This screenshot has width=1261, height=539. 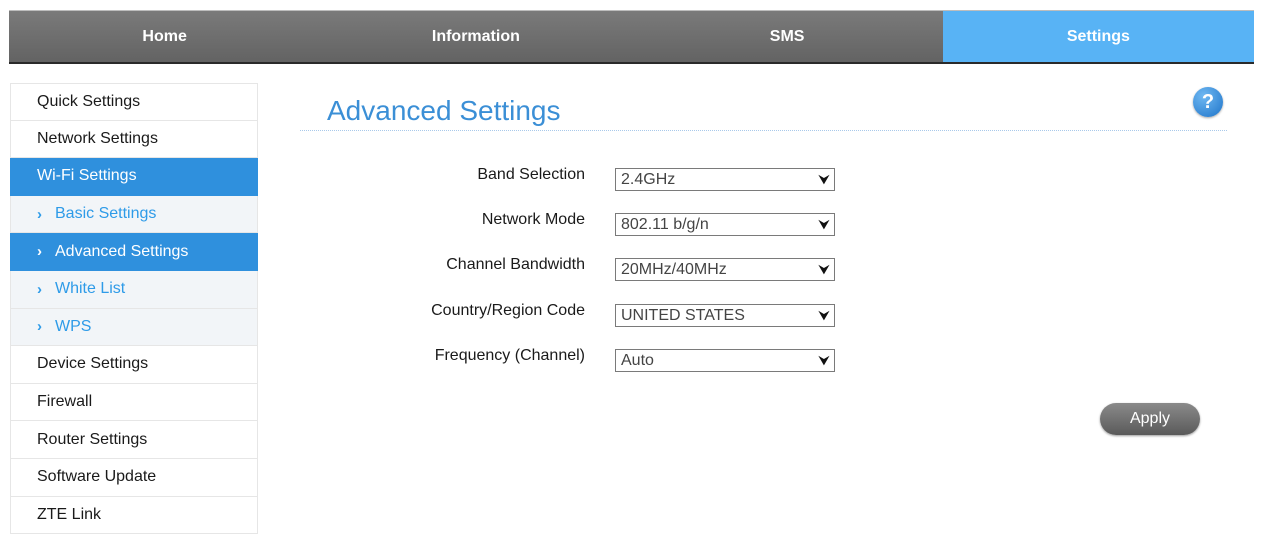 What do you see at coordinates (97, 477) in the screenshot?
I see `sidebar-item-label: Software Update` at bounding box center [97, 477].